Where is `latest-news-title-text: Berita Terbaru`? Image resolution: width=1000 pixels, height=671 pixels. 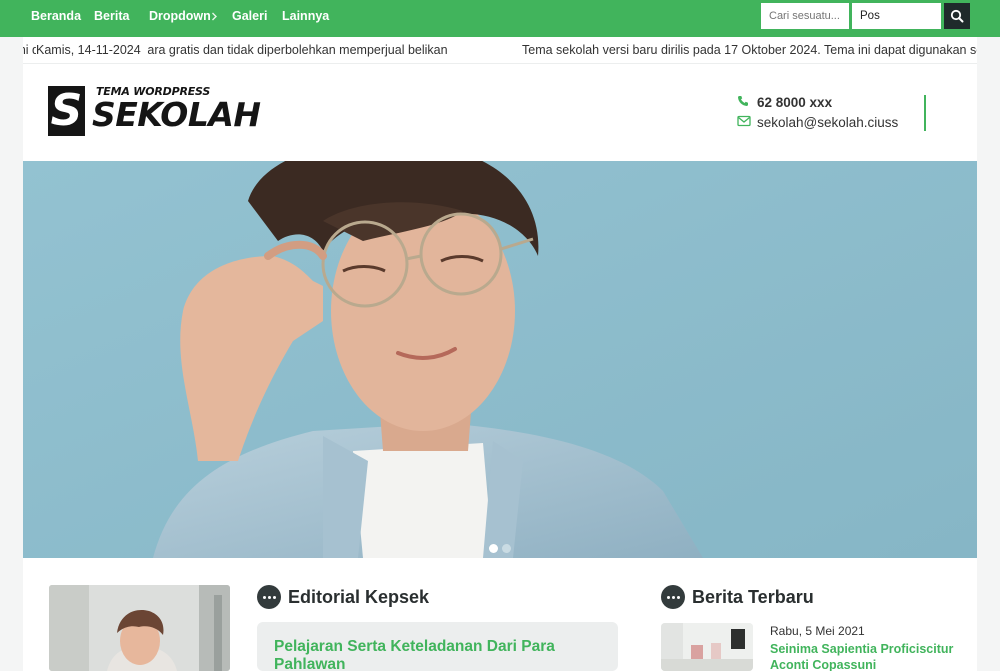
latest-news-title-text: Berita Terbaru is located at coordinates (753, 597).